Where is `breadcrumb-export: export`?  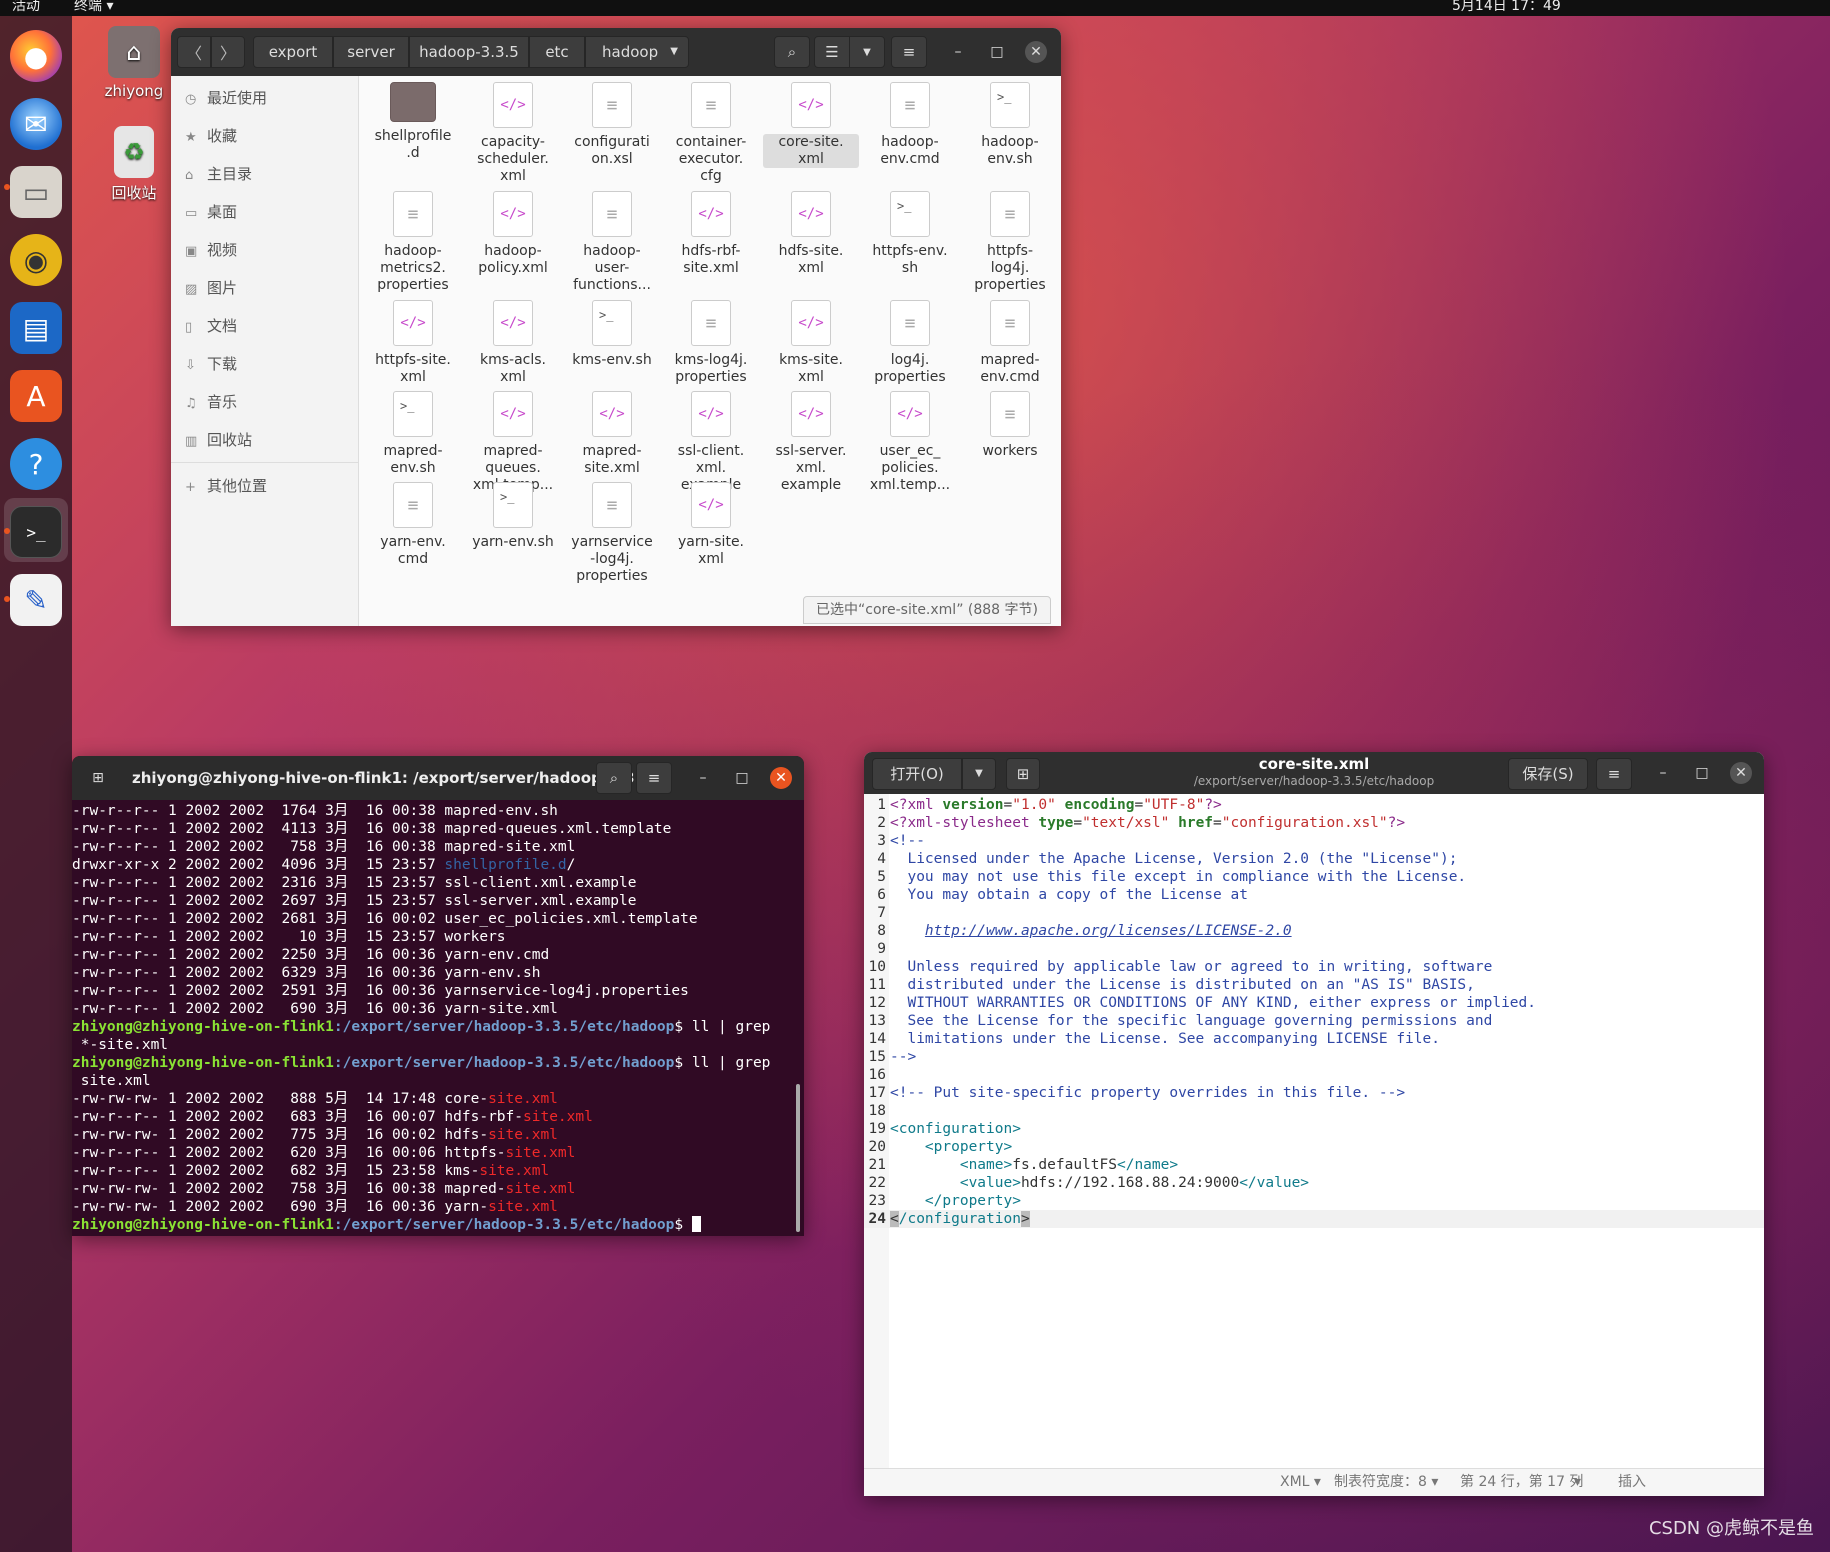
breadcrumb-export: export is located at coordinates (293, 52).